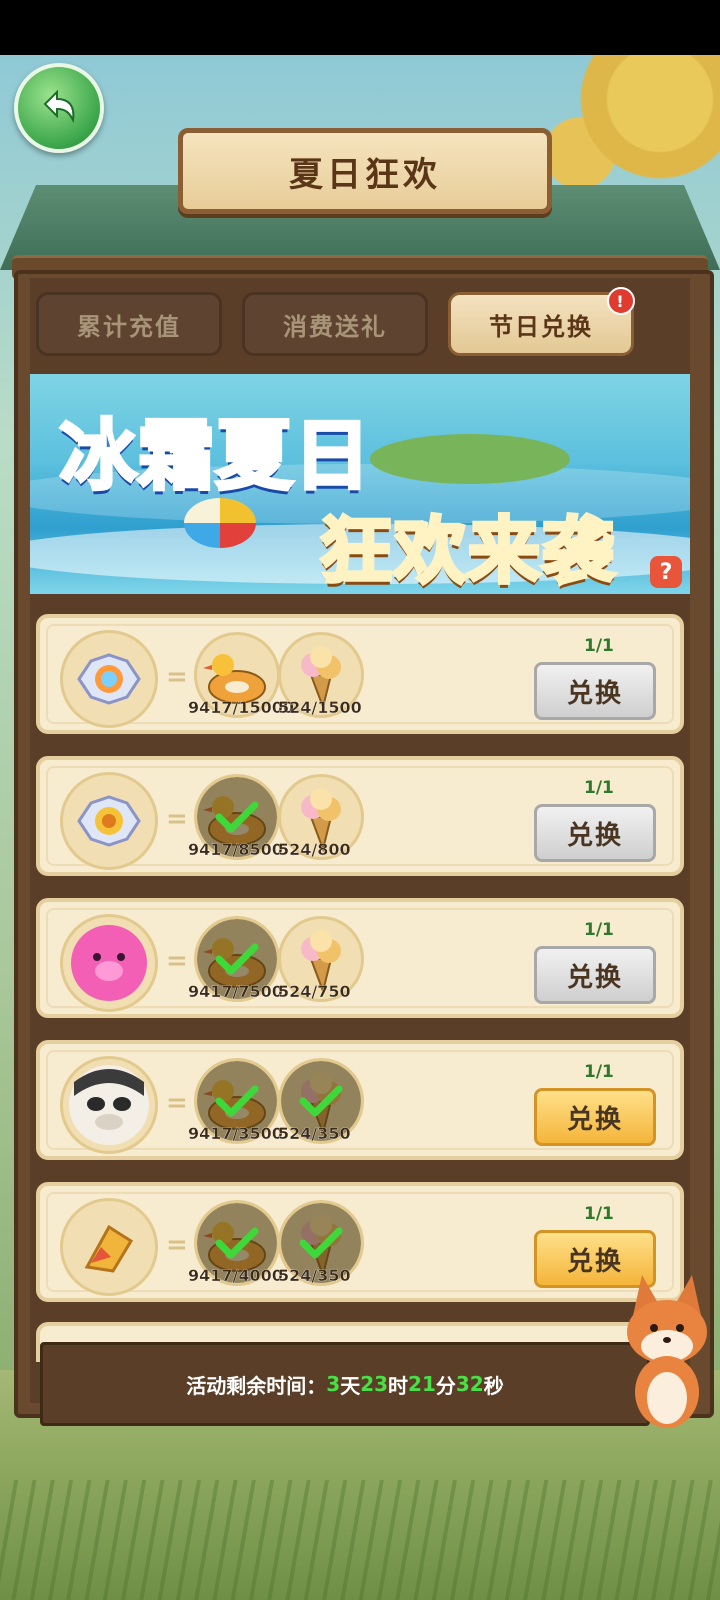 Image resolution: width=720 pixels, height=1600 pixels. What do you see at coordinates (360, 674) in the screenshot?
I see `list-item: = 9417/15000 524/1500 1/1 兑换` at bounding box center [360, 674].